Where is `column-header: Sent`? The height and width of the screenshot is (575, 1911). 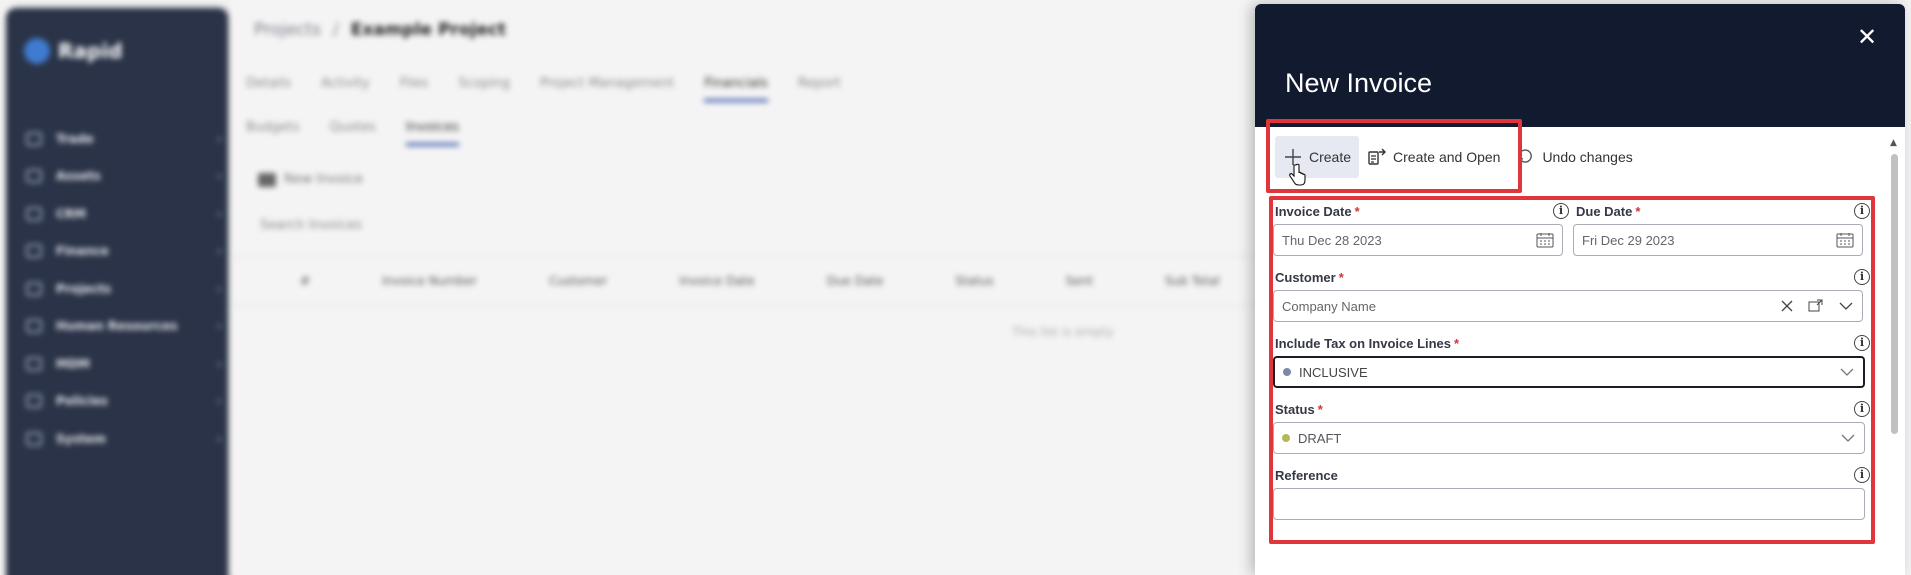 column-header: Sent is located at coordinates (1079, 281).